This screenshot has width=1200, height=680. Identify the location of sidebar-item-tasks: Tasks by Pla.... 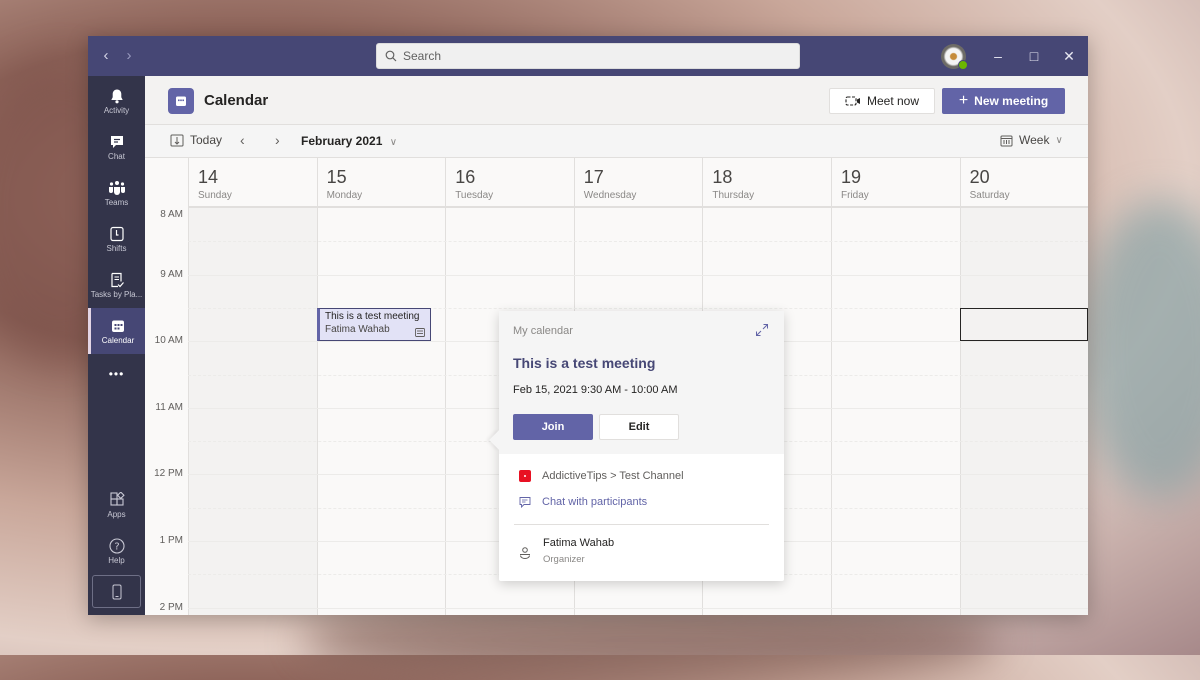
(116, 285).